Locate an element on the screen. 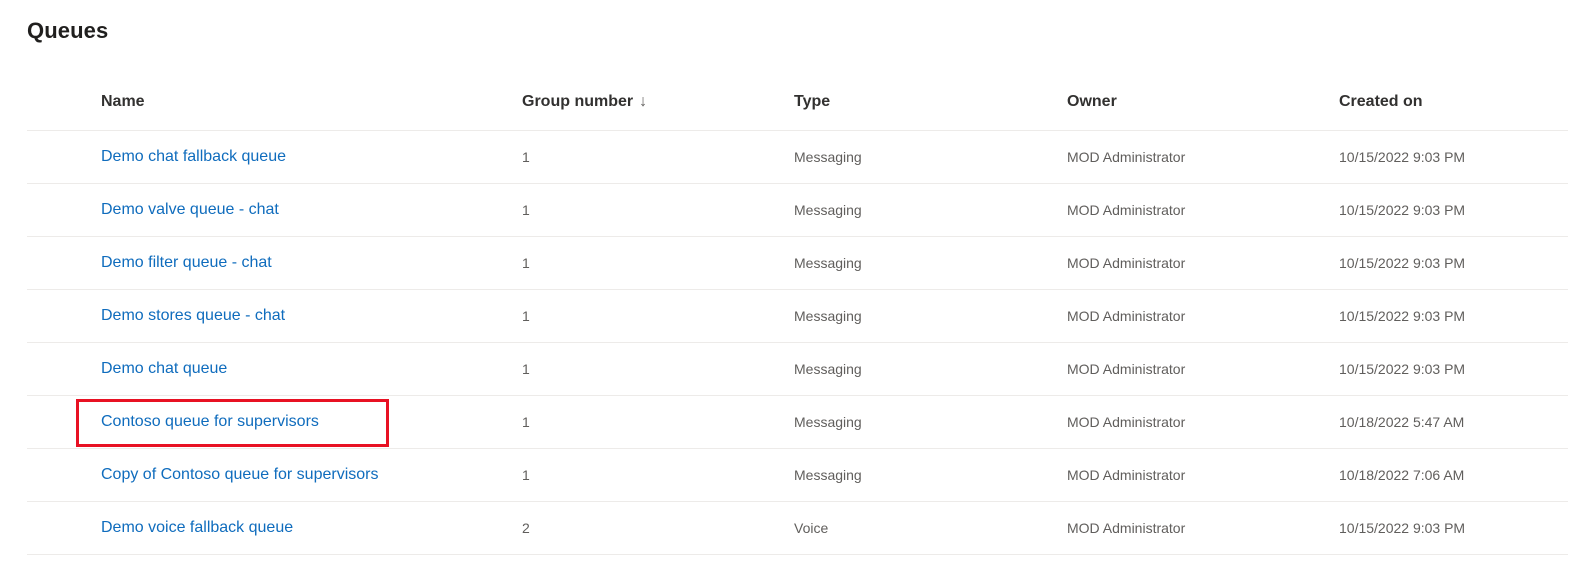 The height and width of the screenshot is (563, 1584). column-header-type: Type is located at coordinates (812, 102).